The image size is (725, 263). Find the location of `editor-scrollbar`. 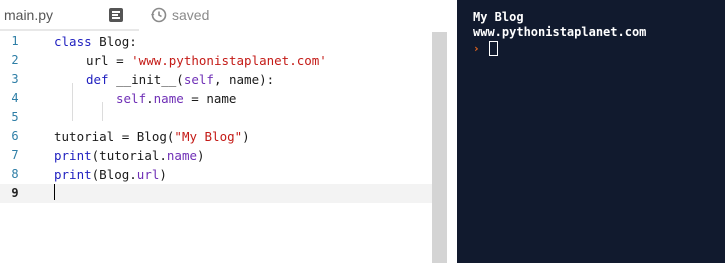

editor-scrollbar is located at coordinates (439, 147).